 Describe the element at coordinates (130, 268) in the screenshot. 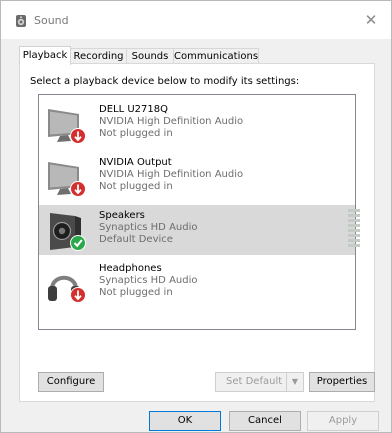

I see `device-name: Headphones` at that location.